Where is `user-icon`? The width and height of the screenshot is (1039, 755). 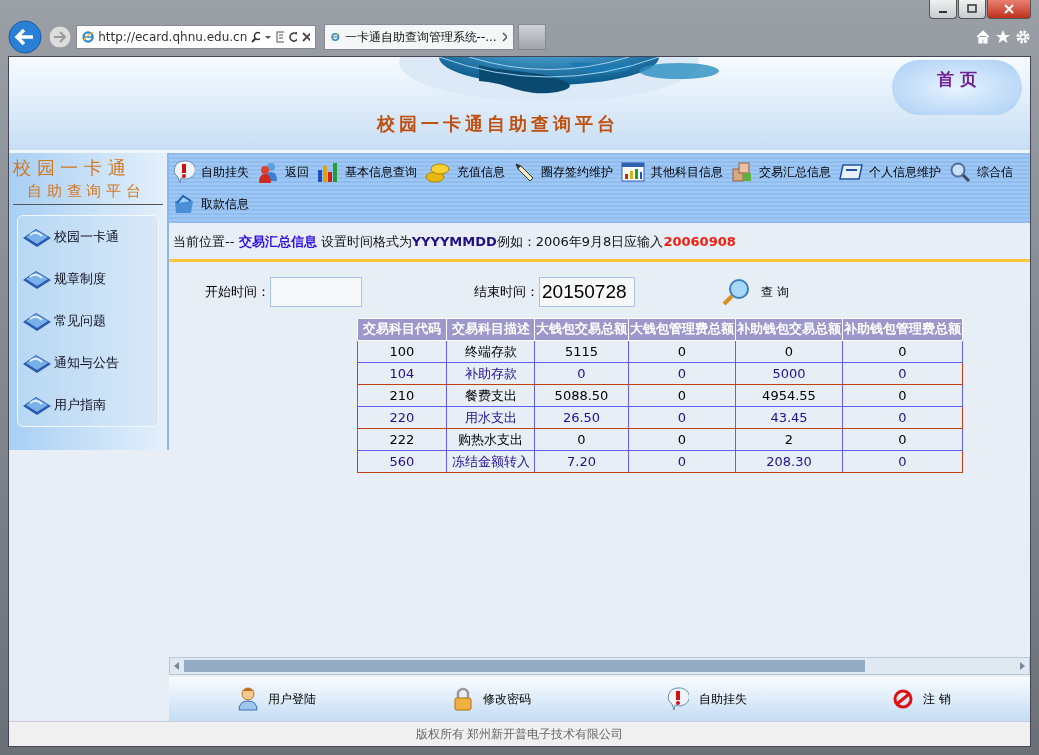 user-icon is located at coordinates (247, 699).